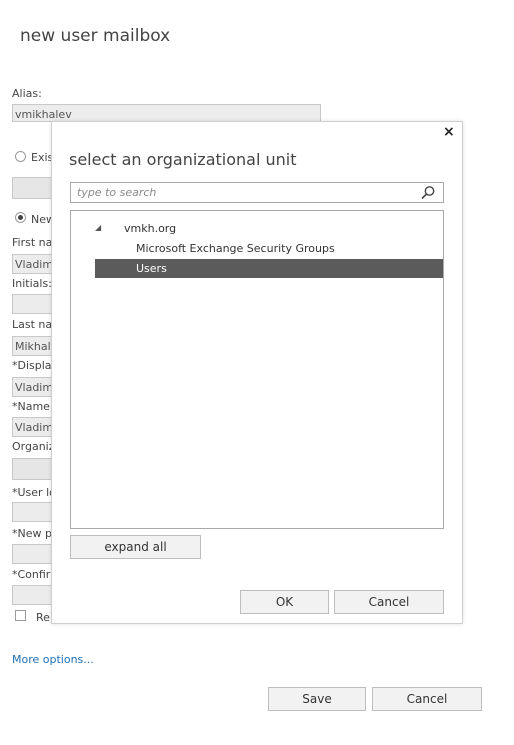 The width and height of the screenshot is (514, 745). I want to click on confirm-password-label: *Confir, so click(31, 574).